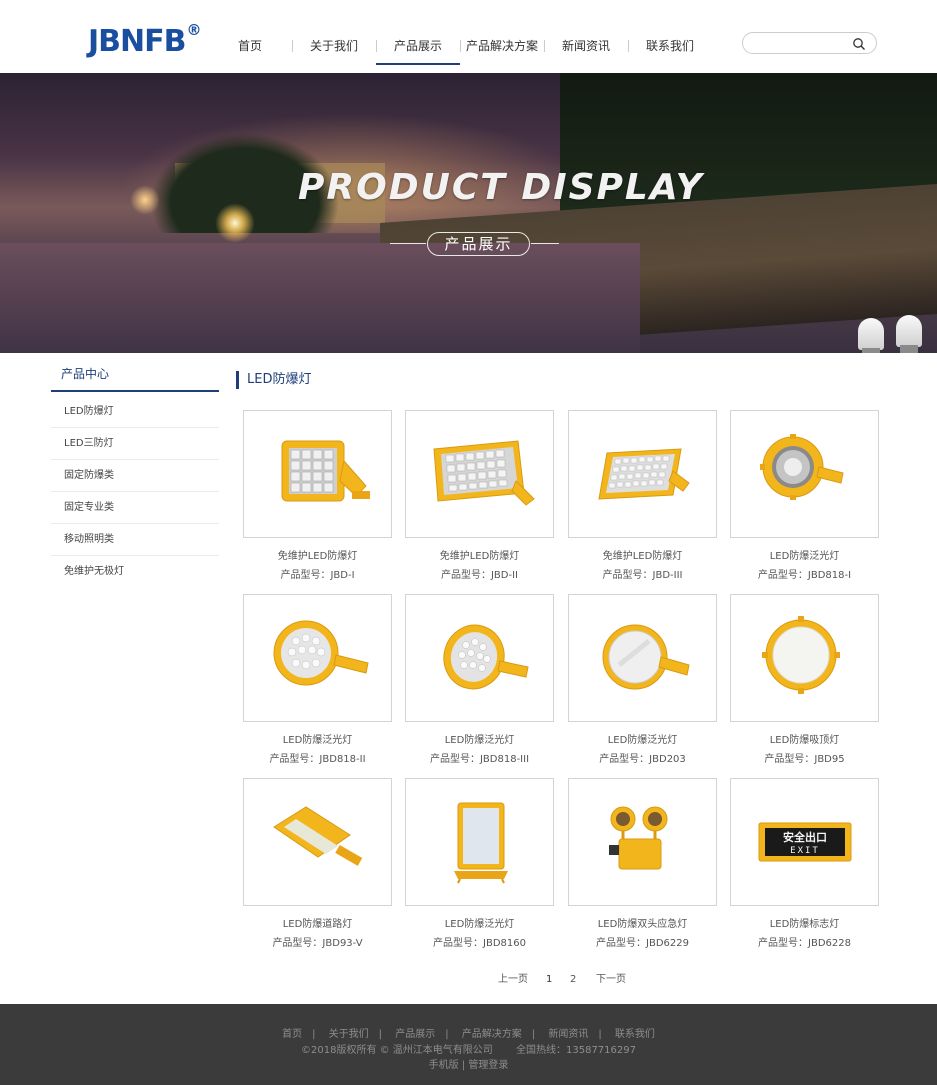 The width and height of the screenshot is (937, 1085). Describe the element at coordinates (513, 980) in the screenshot. I see `prev-page-button: 上一页` at that location.